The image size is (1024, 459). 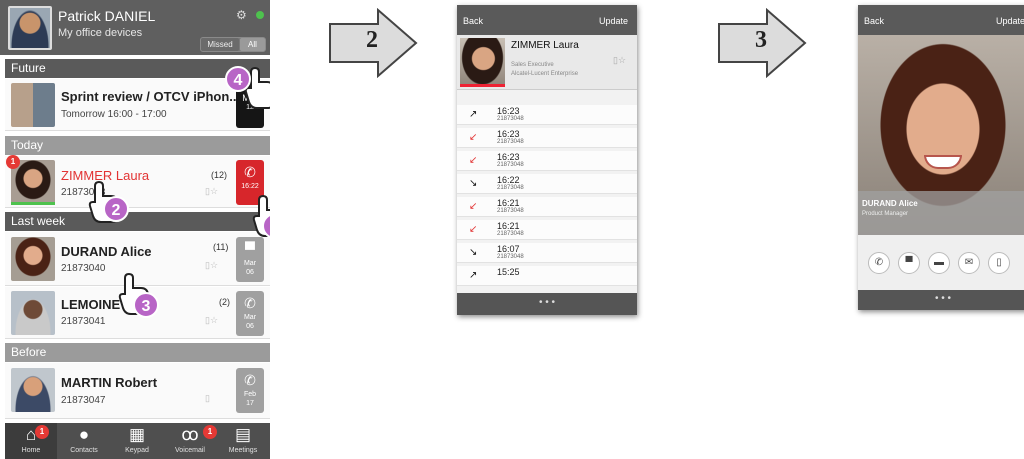 What do you see at coordinates (210, 432) in the screenshot?
I see `voicemail-badge: 1` at bounding box center [210, 432].